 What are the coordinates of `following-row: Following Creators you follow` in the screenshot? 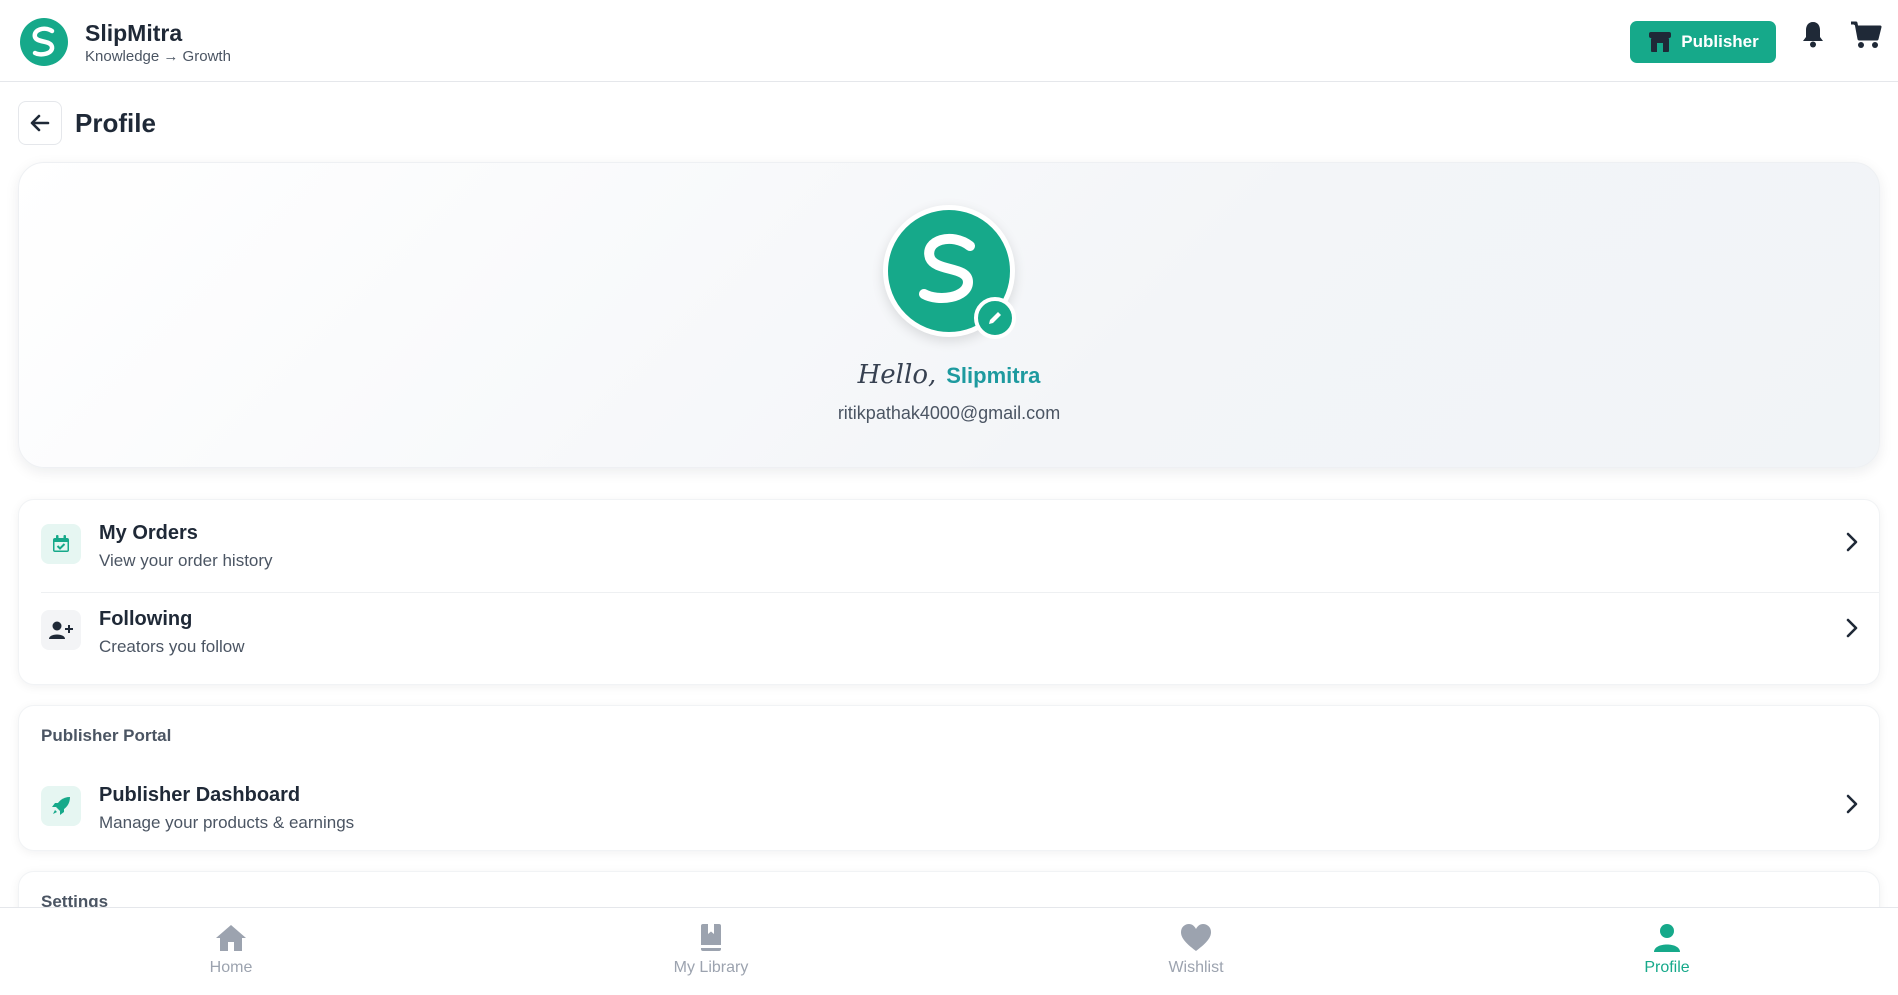 It's located at (949, 629).